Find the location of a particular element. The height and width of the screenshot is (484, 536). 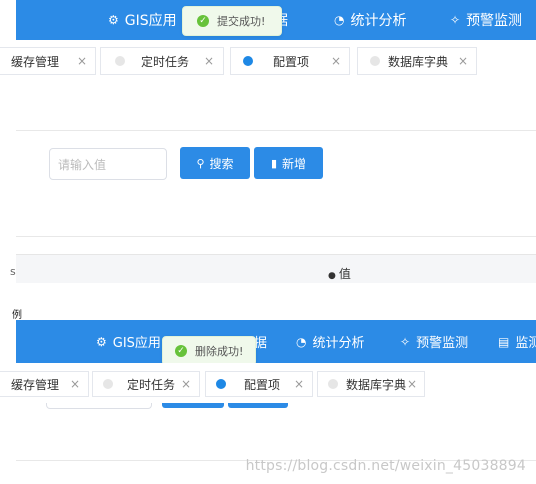

search-button-label: 搜索 is located at coordinates (221, 163).